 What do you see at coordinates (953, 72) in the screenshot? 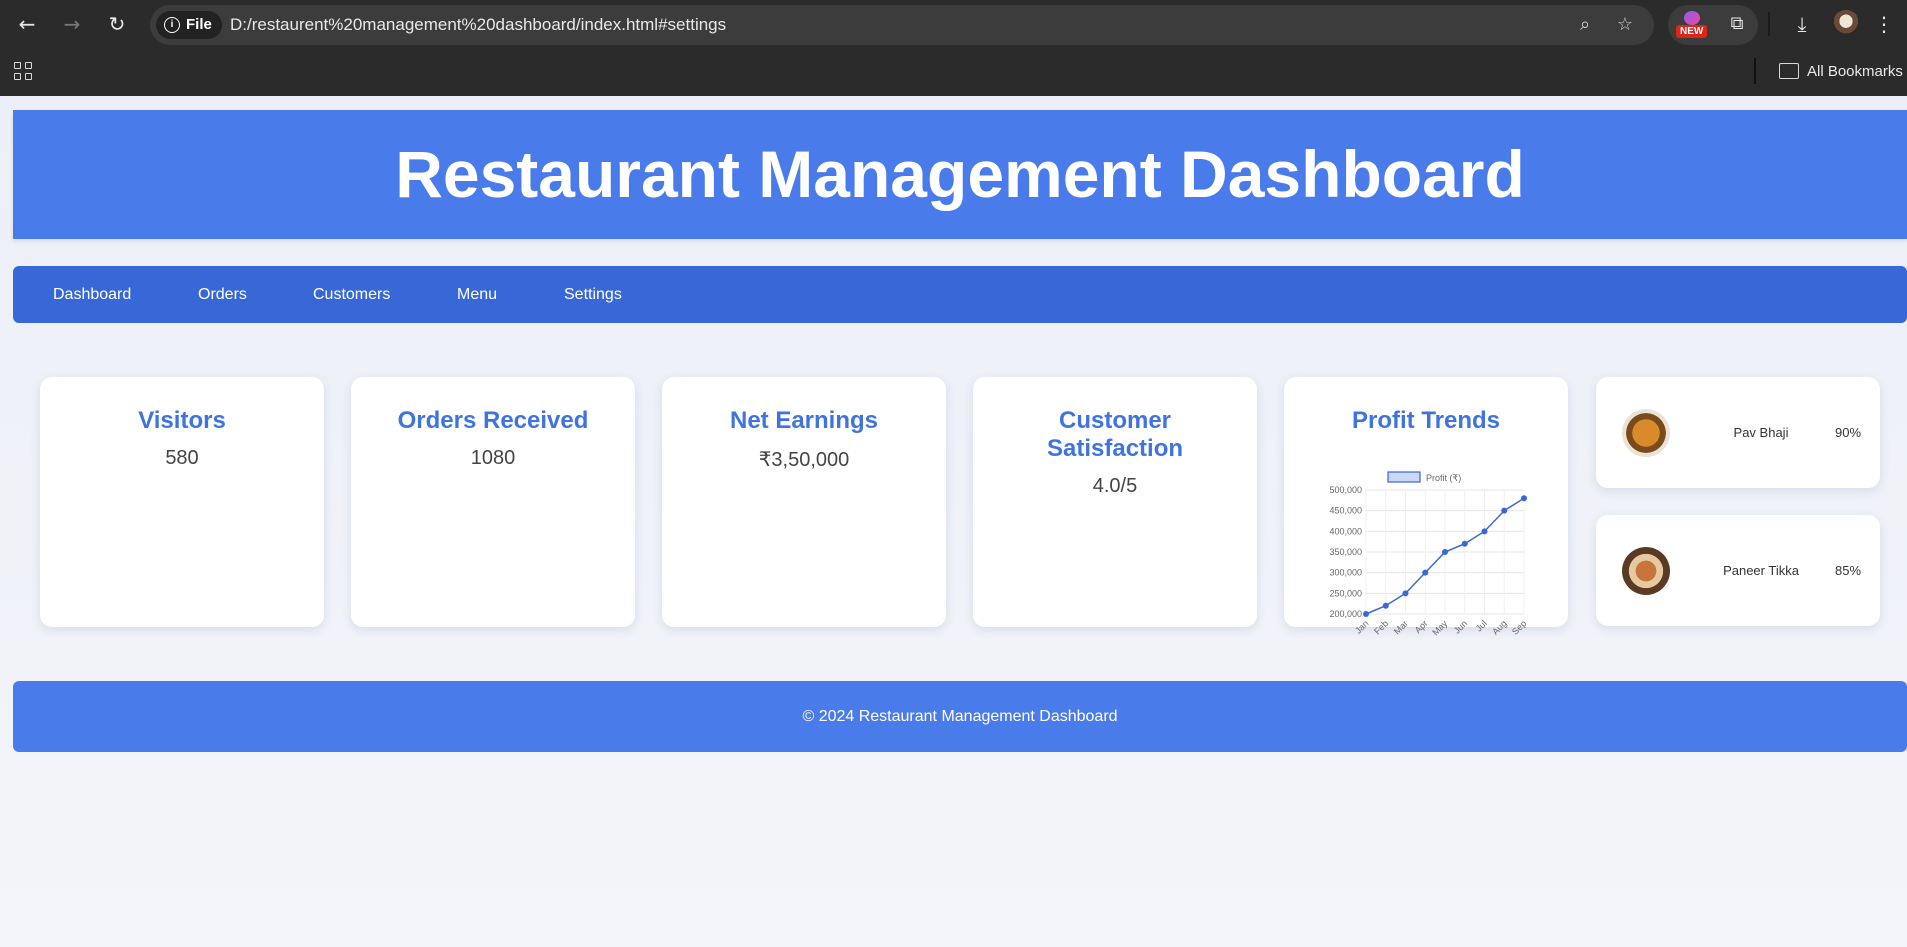
I see `bookmarks-bar: All Bookmarks` at bounding box center [953, 72].